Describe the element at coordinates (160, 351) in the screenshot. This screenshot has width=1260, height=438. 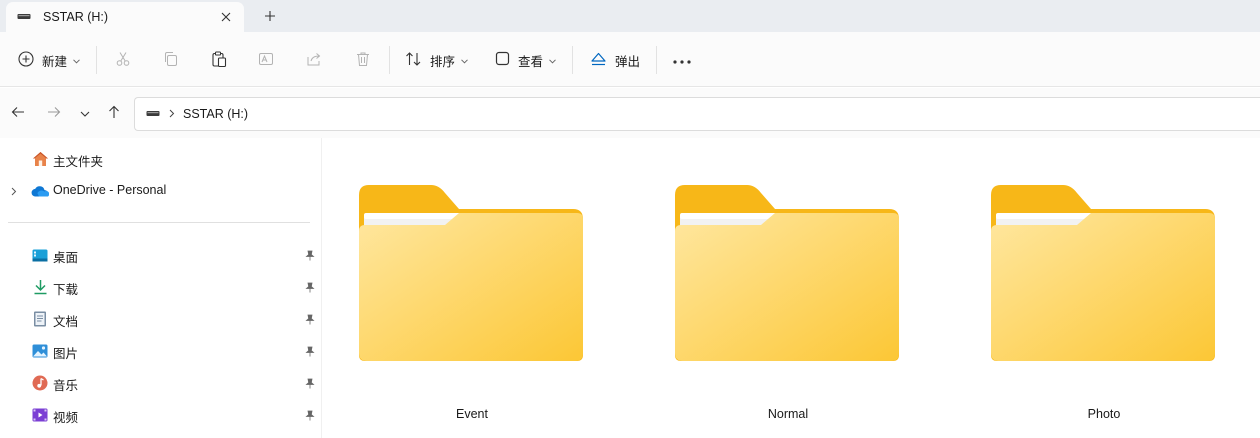
I see `sidebar-item-pictures: 图片` at that location.